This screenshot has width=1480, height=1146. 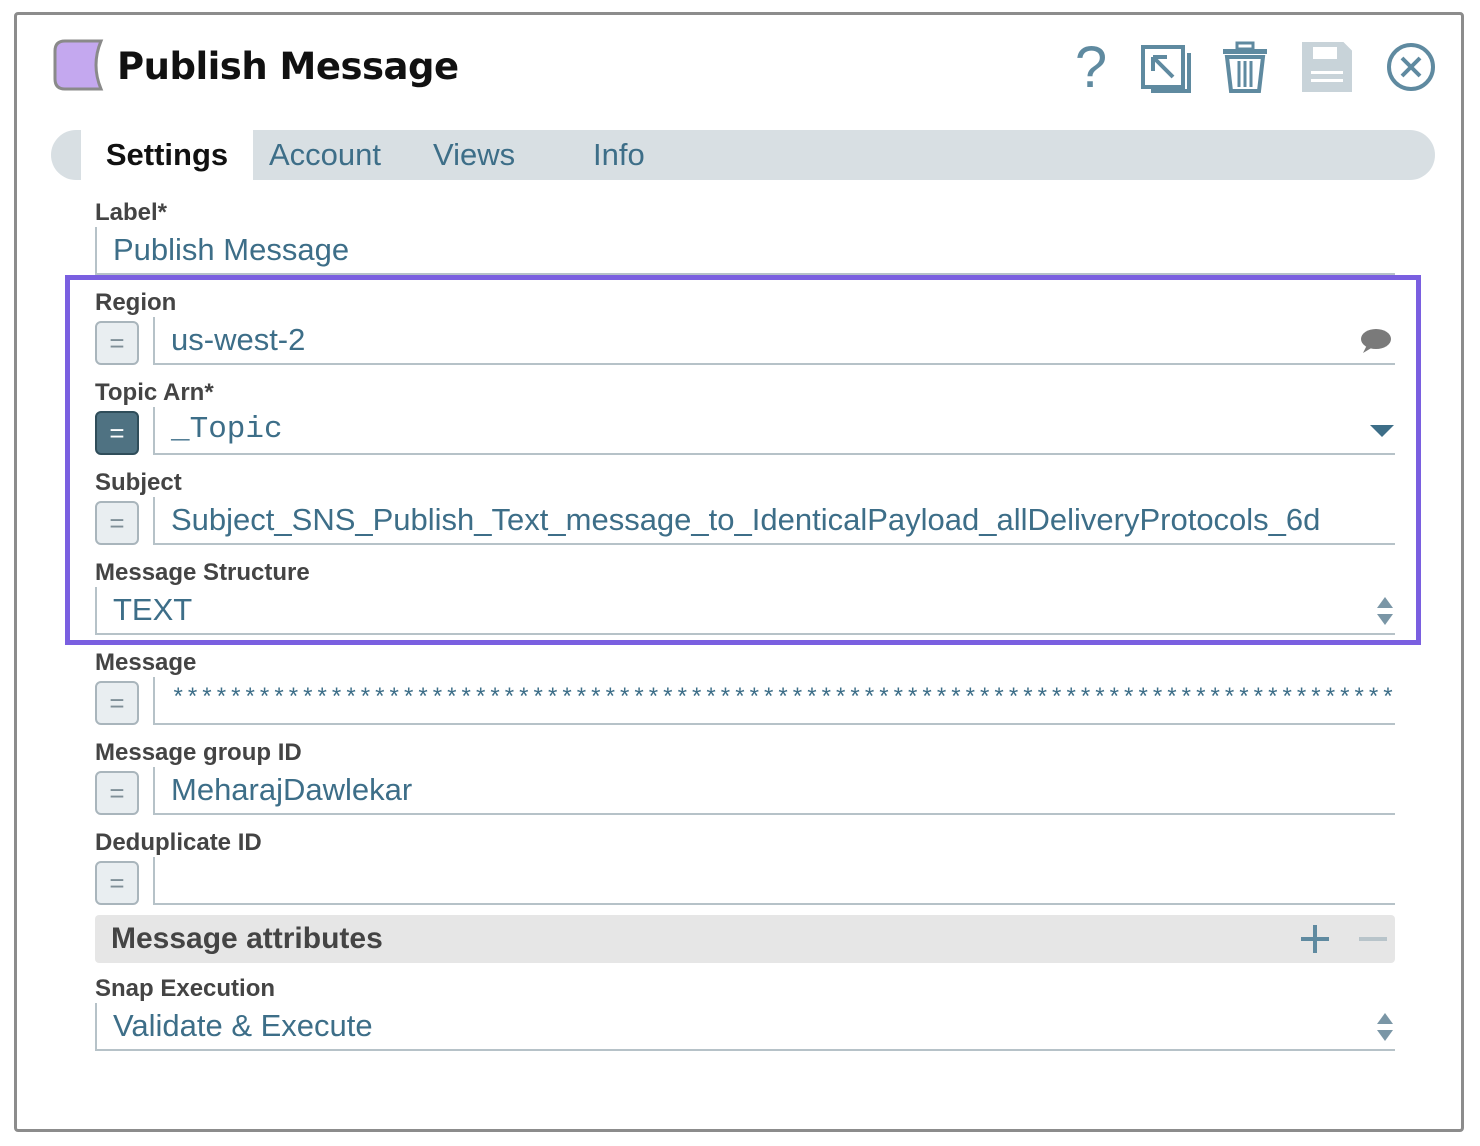 What do you see at coordinates (154, 392) in the screenshot?
I see `topic-arn-field-label: Topic Arn*` at bounding box center [154, 392].